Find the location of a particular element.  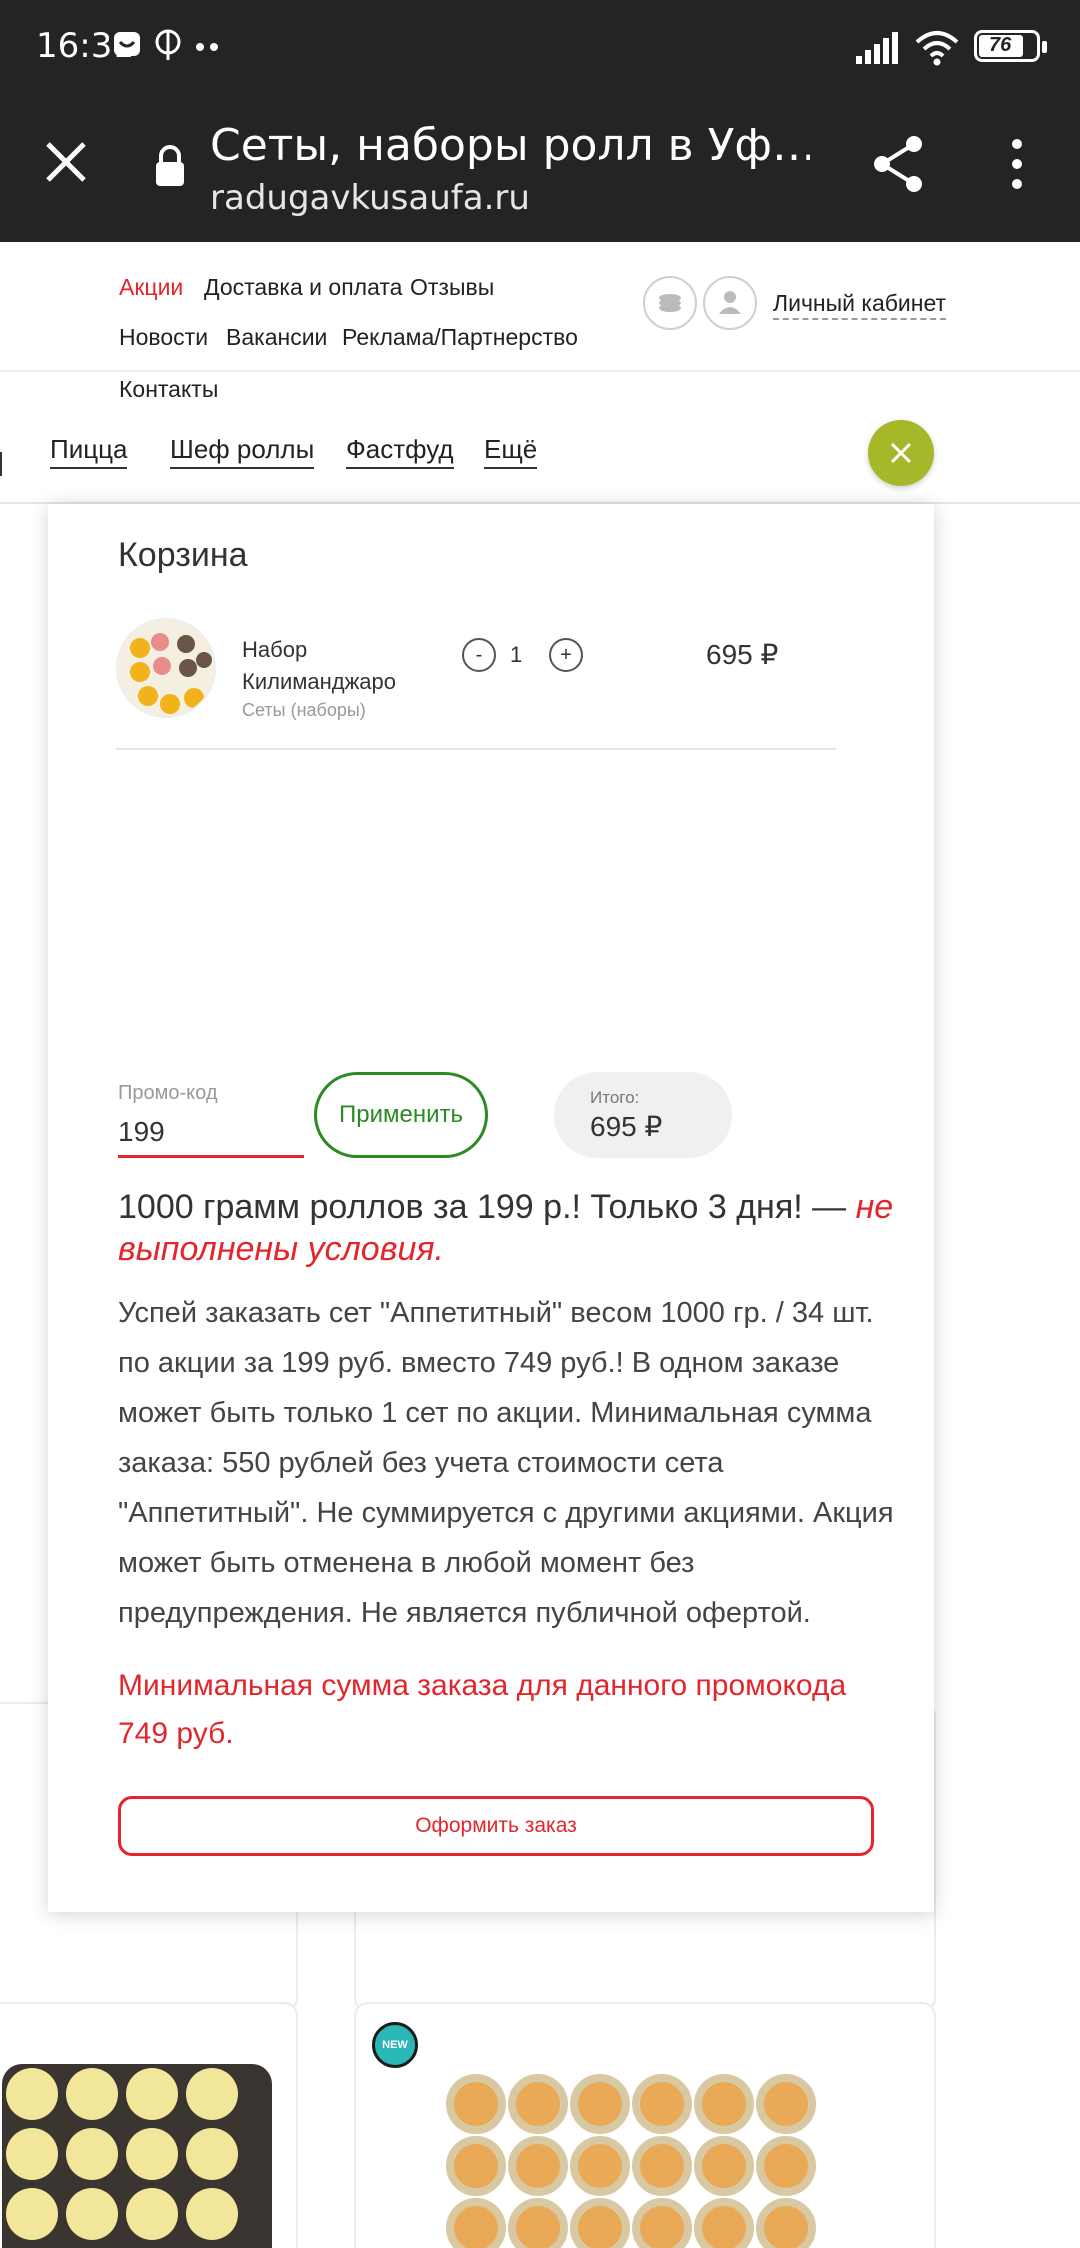

menu-dots-icon is located at coordinates (1017, 164).